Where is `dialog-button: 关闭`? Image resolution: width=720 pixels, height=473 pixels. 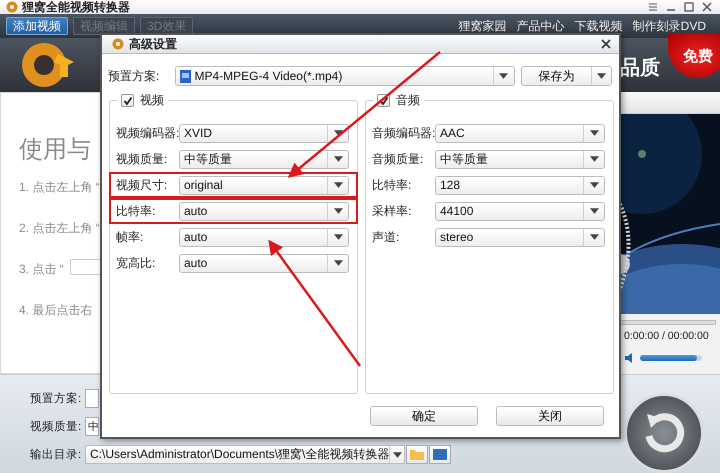 dialog-button: 关闭 is located at coordinates (550, 416).